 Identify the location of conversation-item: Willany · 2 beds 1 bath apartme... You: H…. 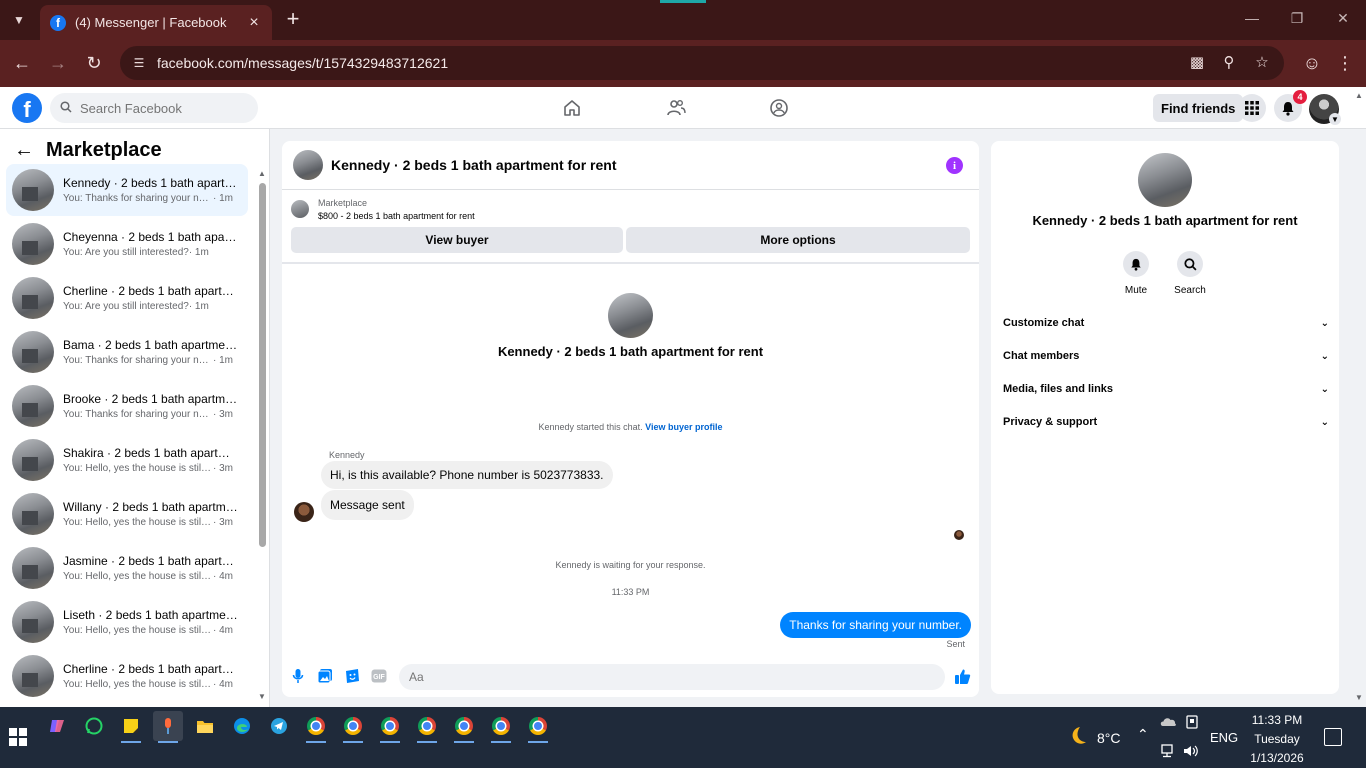
(127, 514).